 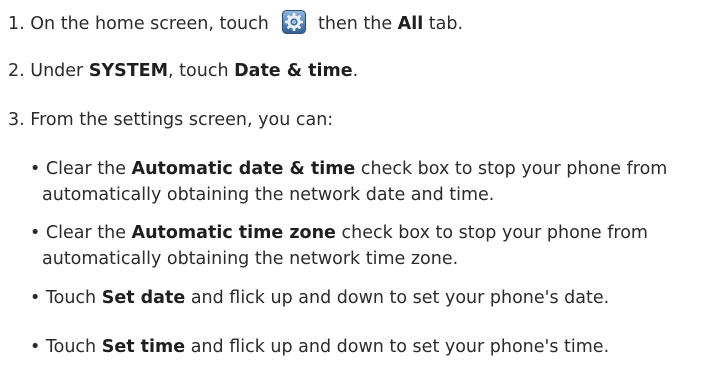 What do you see at coordinates (128, 71) in the screenshot?
I see `system-section-label: SYSTEM` at bounding box center [128, 71].